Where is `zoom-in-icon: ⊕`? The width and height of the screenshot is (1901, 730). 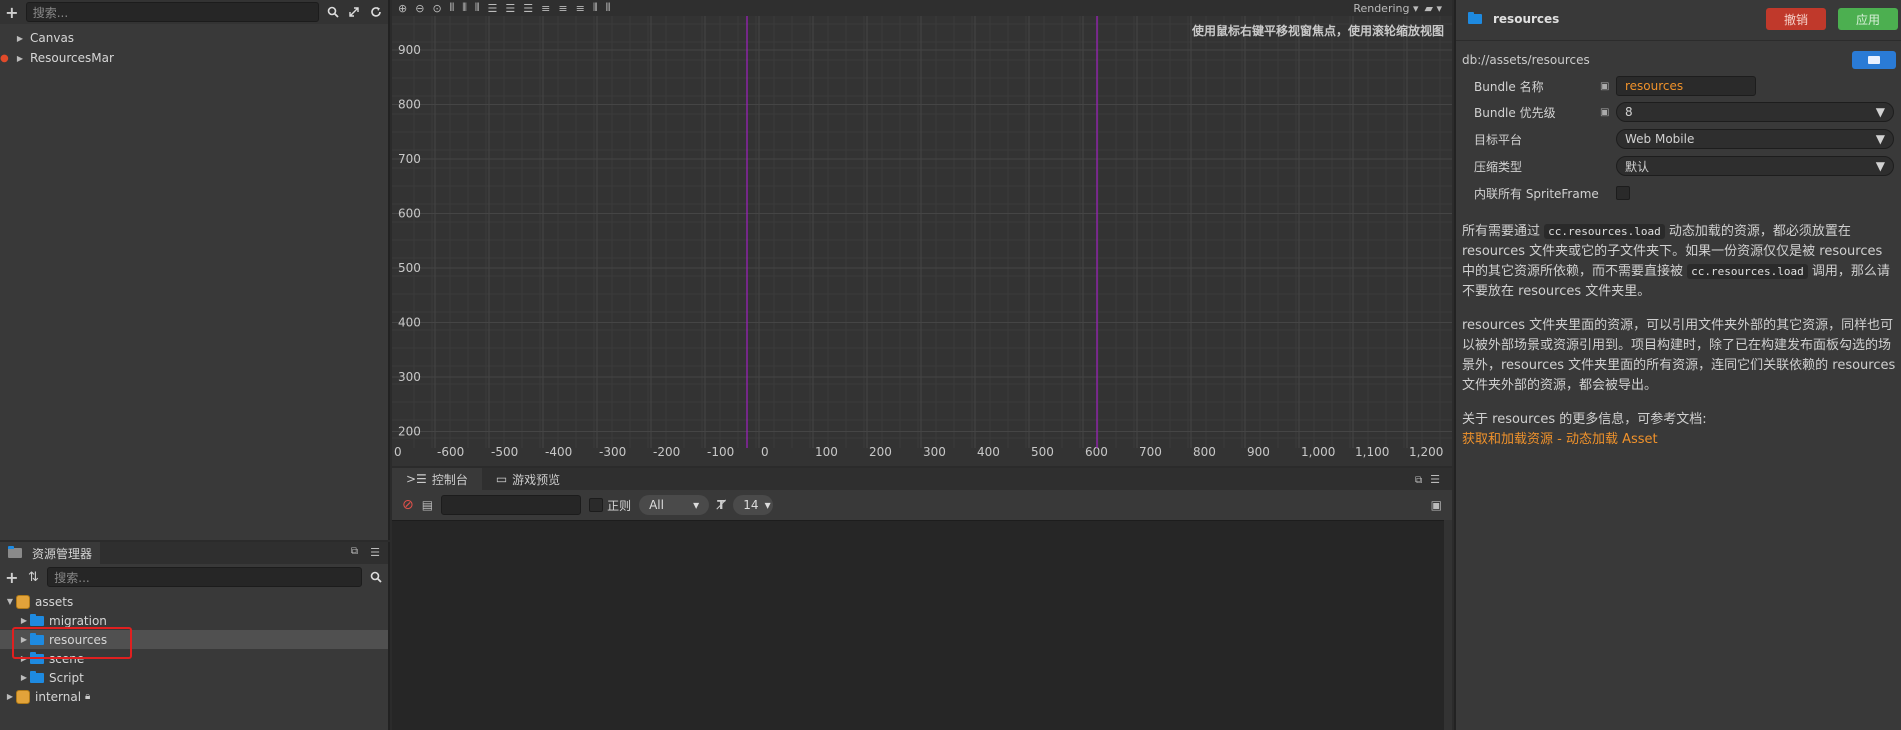 zoom-in-icon: ⊕ is located at coordinates (402, 8).